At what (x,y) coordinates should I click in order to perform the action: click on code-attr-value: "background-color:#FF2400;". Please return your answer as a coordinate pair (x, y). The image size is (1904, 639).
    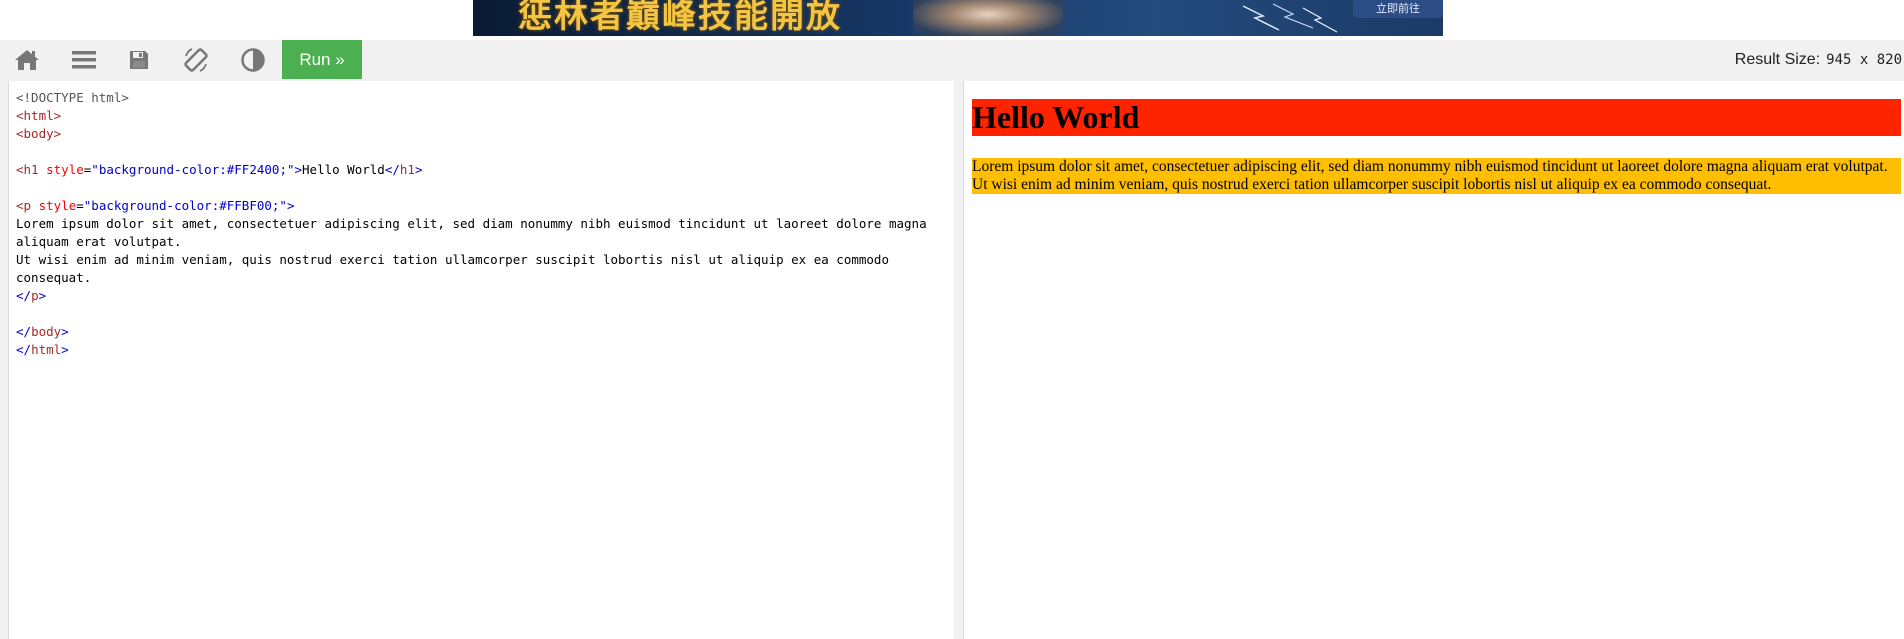
    Looking at the image, I should click on (193, 169).